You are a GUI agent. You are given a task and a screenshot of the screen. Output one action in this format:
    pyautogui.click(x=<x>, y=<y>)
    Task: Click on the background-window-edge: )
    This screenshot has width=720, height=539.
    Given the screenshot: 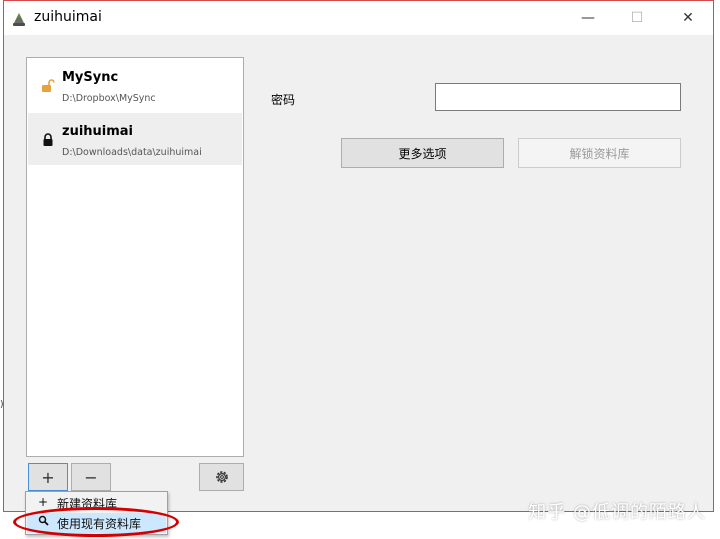 What is the action you would take?
    pyautogui.click(x=2, y=405)
    